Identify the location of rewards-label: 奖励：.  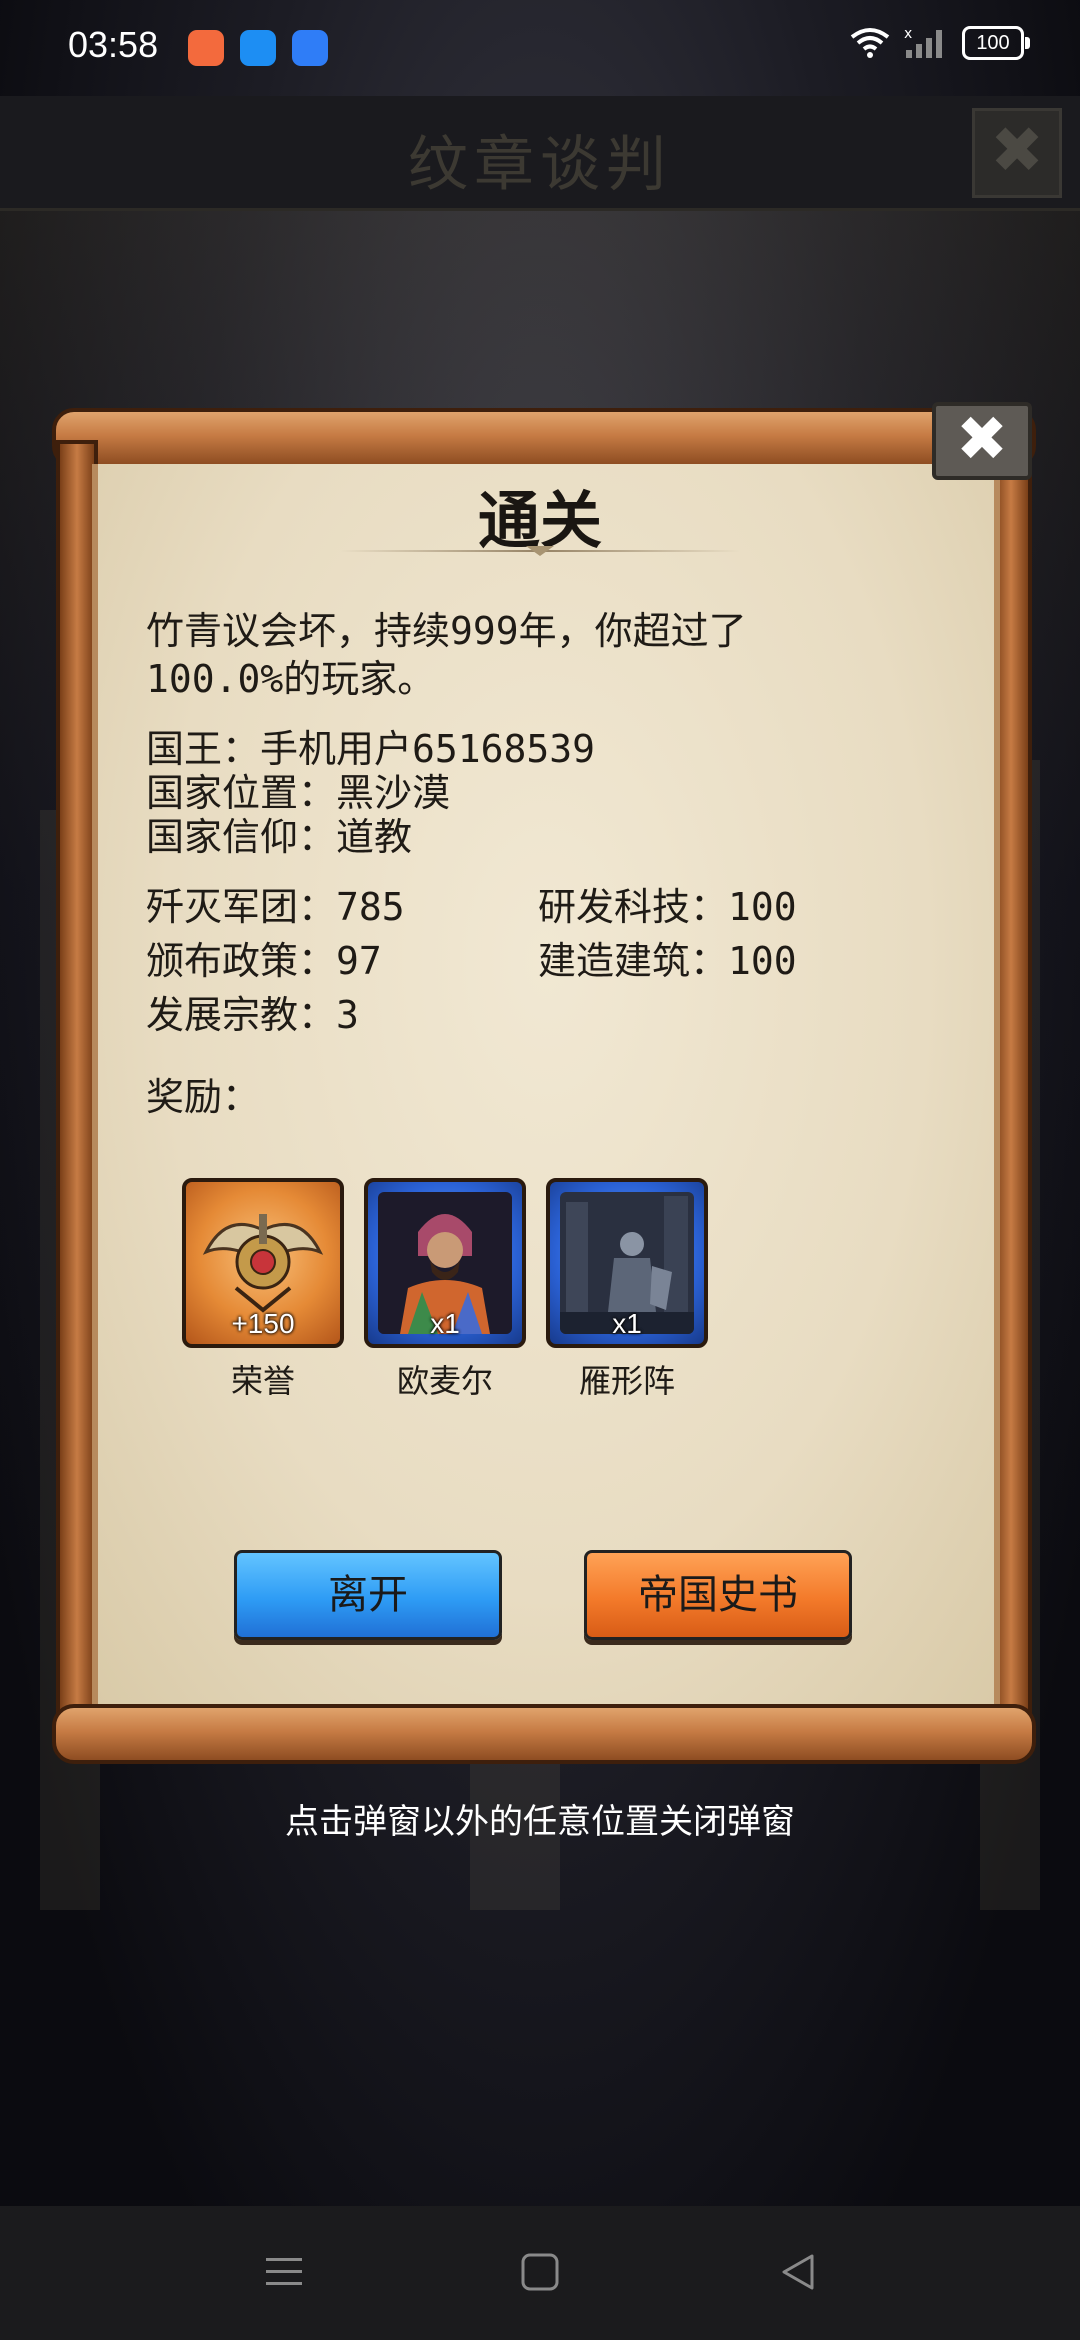
(203, 1097).